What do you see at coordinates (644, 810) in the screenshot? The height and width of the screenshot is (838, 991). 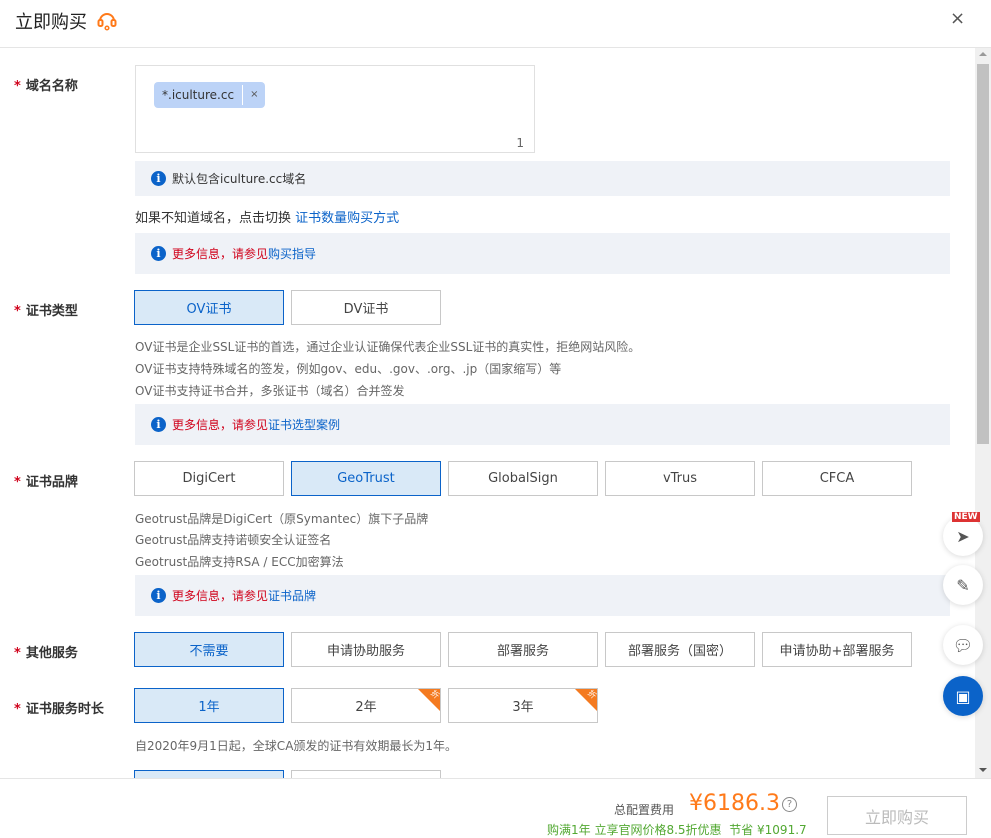 I see `total-label: 总配置费用` at bounding box center [644, 810].